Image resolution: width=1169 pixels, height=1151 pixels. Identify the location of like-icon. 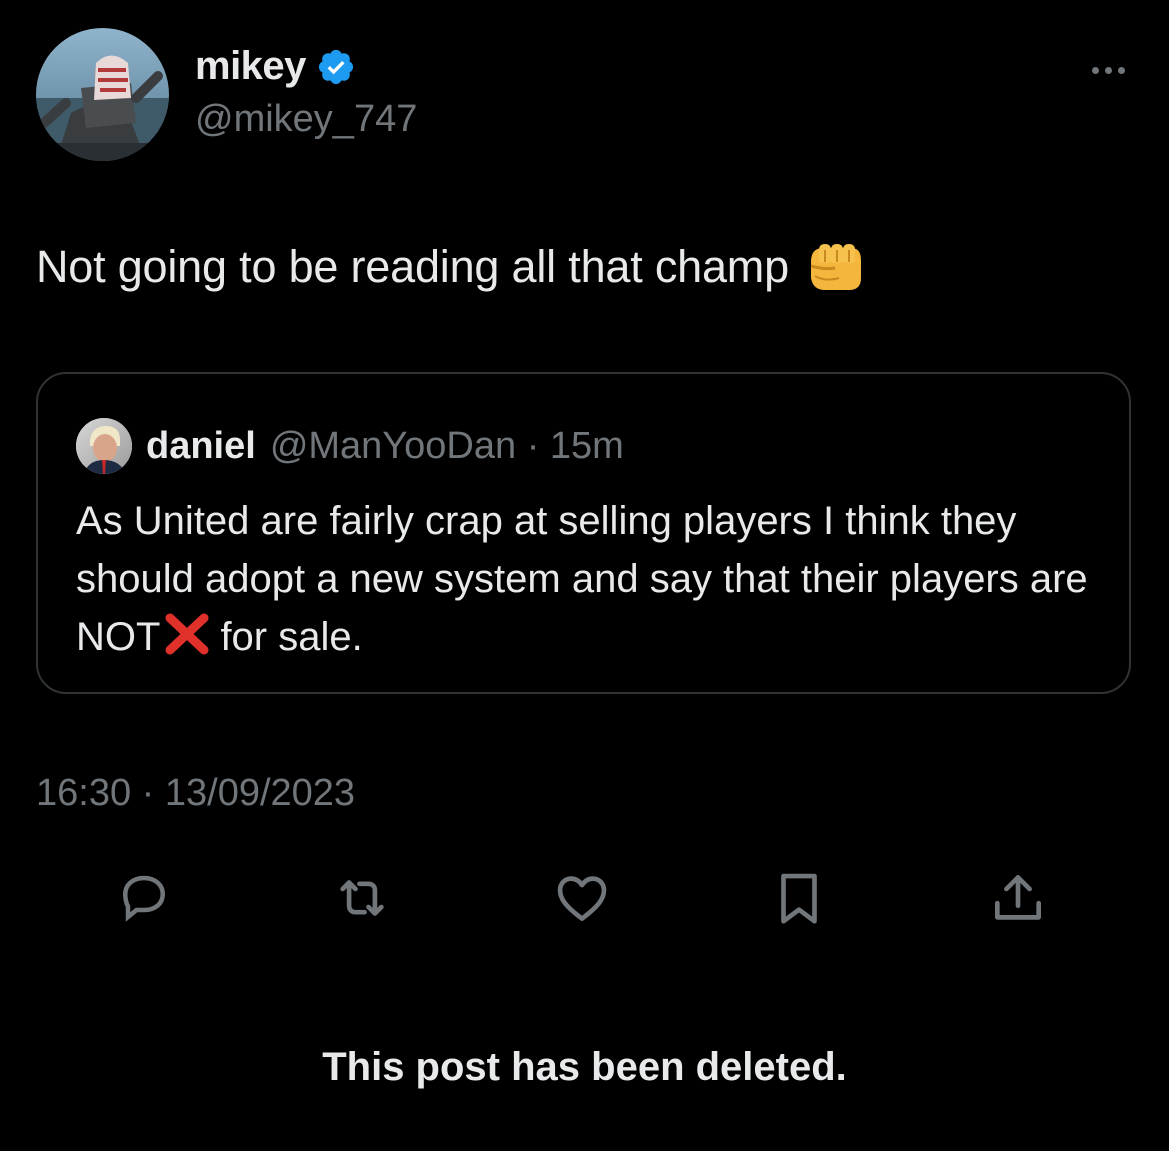
(582, 898).